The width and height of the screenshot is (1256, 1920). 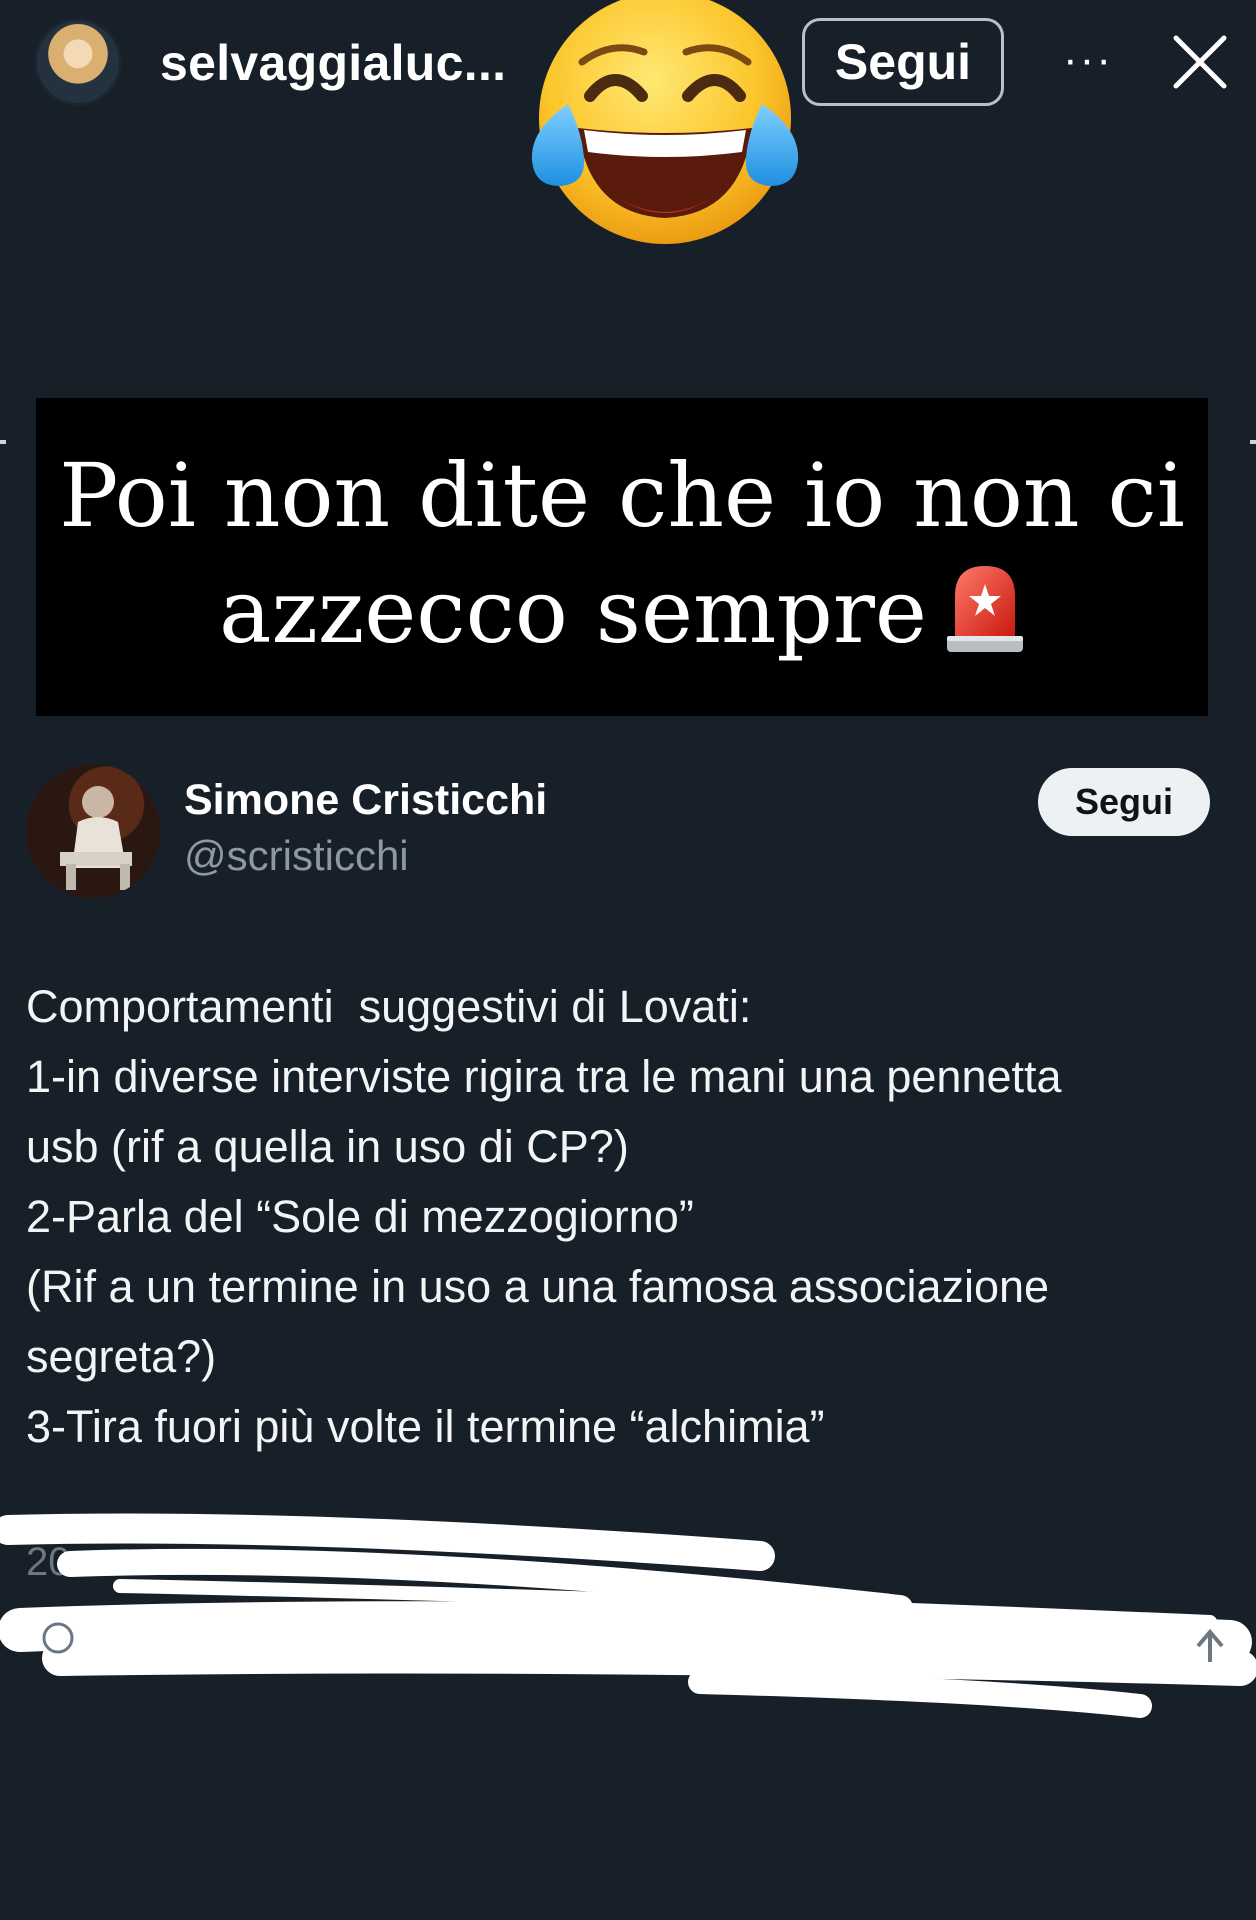 I want to click on tweet-line: segreta?), so click(x=121, y=1356).